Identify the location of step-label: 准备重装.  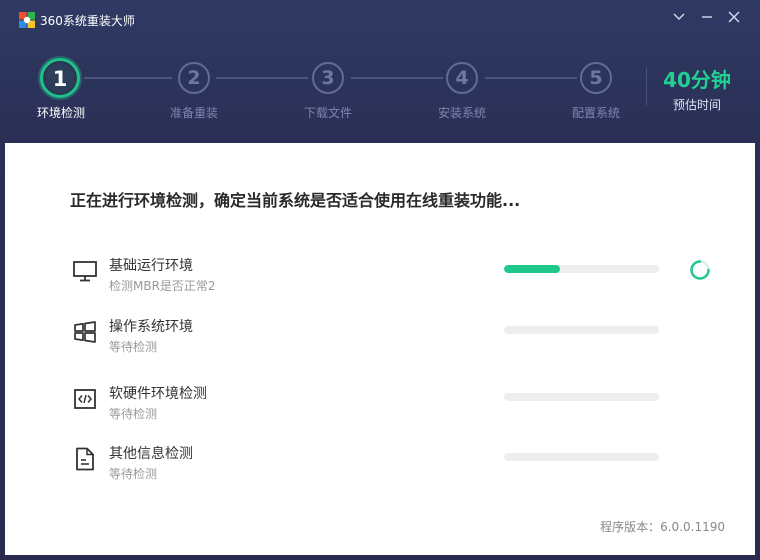
(193, 113).